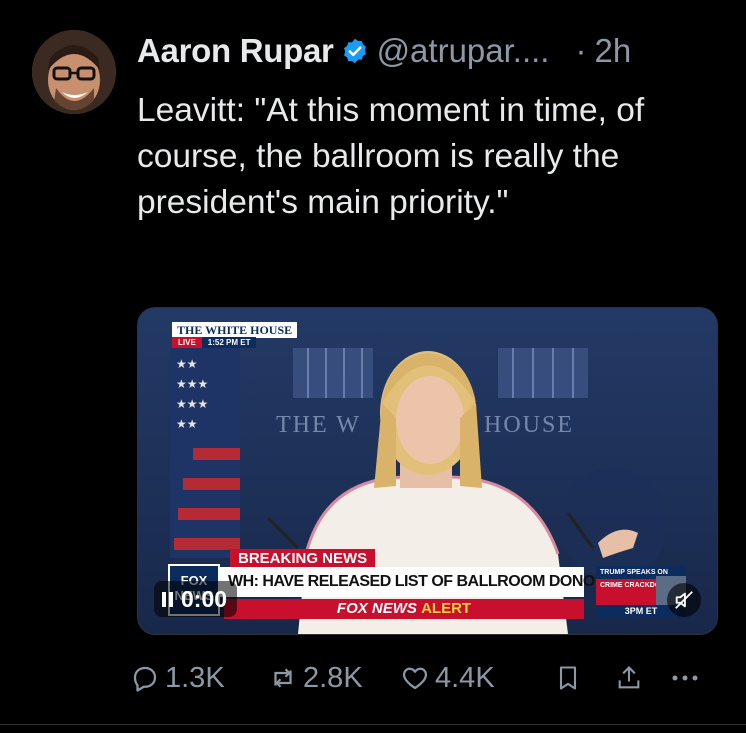  I want to click on heart-icon, so click(415, 678).